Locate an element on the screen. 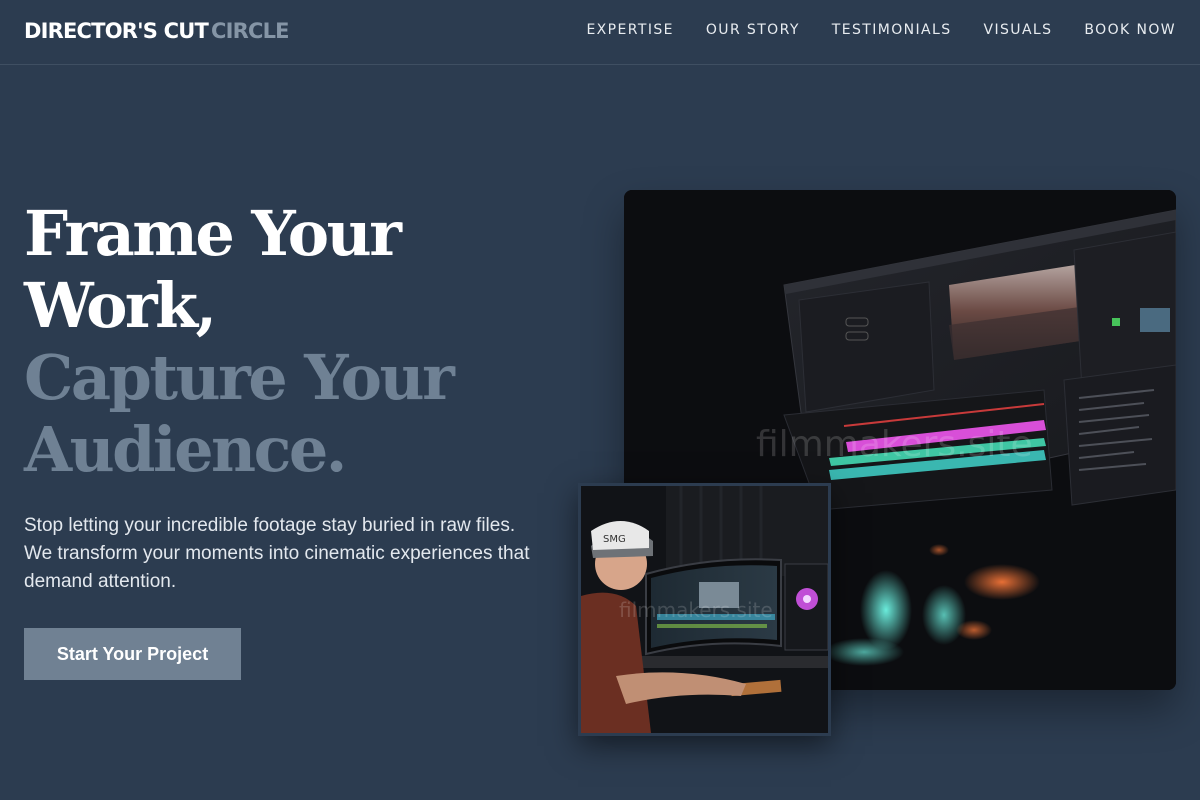 Image resolution: width=1200 pixels, height=800 pixels. nav-link-book-now: BOOK NOW is located at coordinates (1130, 30).